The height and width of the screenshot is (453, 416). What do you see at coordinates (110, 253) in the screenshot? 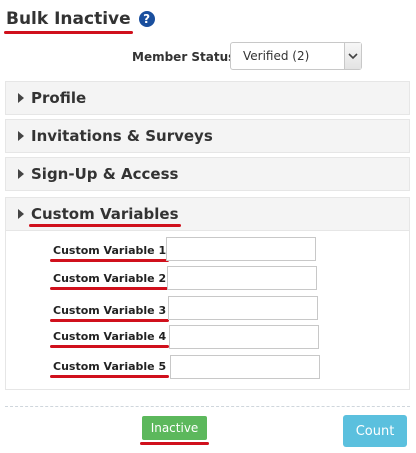
I see `custom-variable-label: Custom Variable 1` at bounding box center [110, 253].